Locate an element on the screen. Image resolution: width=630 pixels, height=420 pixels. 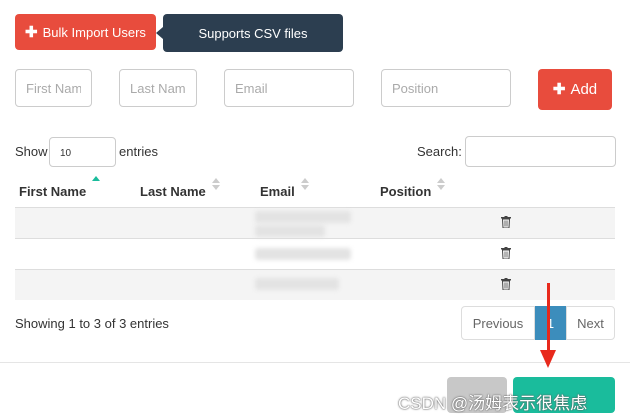
pagination-next: Next is located at coordinates (590, 323).